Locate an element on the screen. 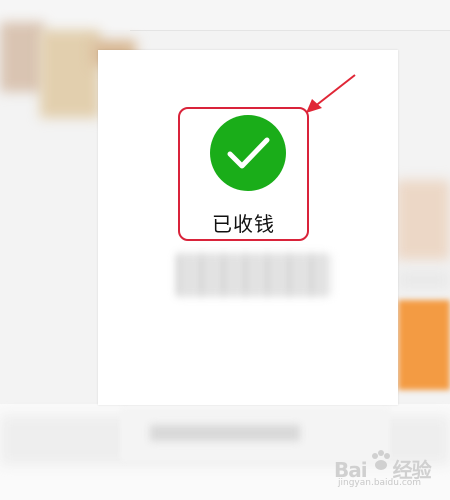 This screenshot has height=500, width=450. watermark-url: jingyan.baidu.com is located at coordinates (380, 483).